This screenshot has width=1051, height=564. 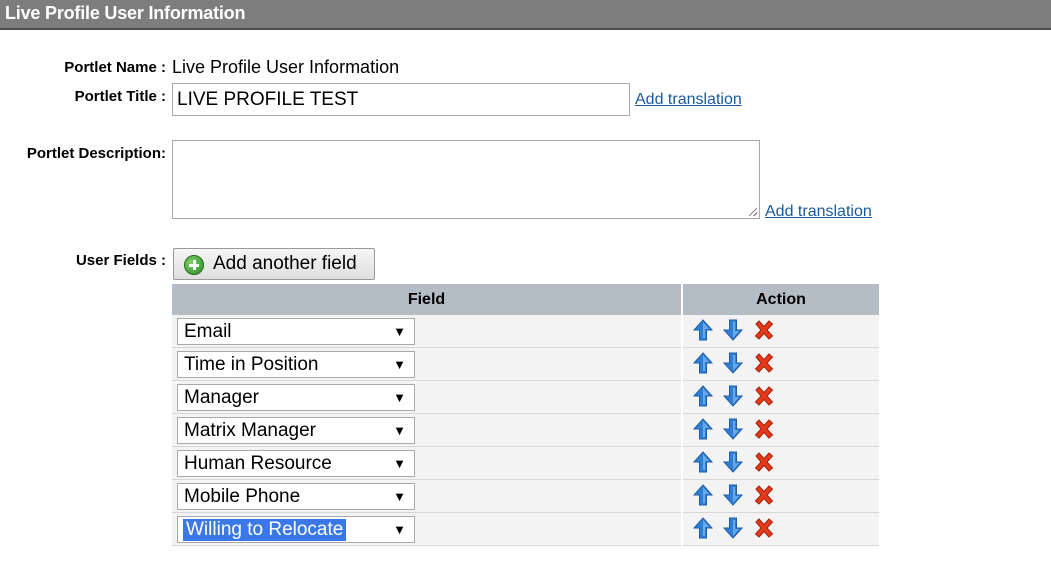 I want to click on portlet-name-label: Portlet Name :, so click(x=115, y=67).